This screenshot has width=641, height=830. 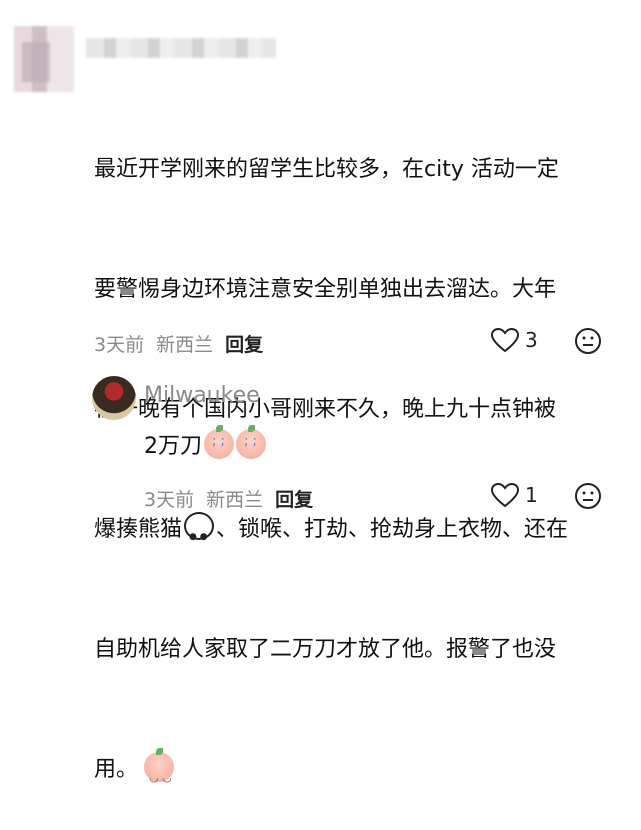 What do you see at coordinates (354, 773) in the screenshot?
I see `comment-line-6: 用。` at bounding box center [354, 773].